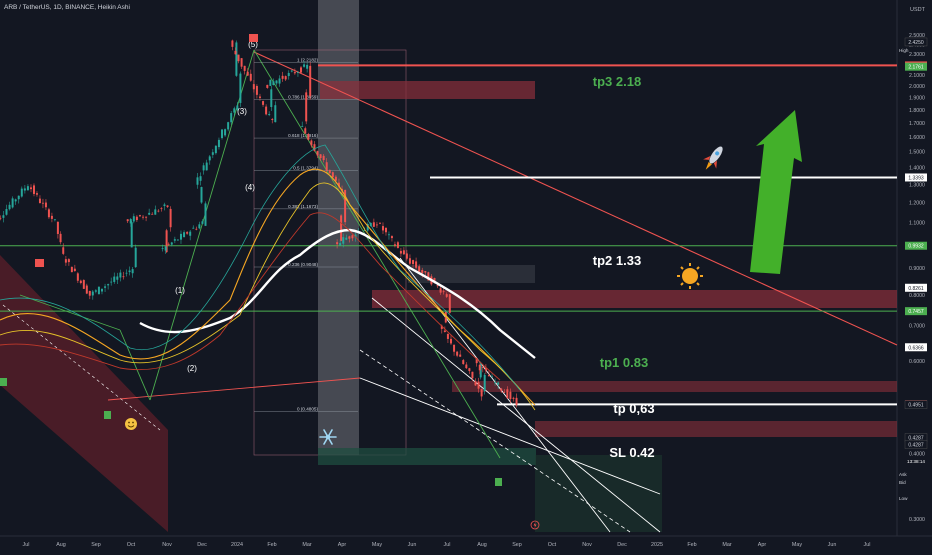 The width and height of the screenshot is (932, 555). What do you see at coordinates (917, 204) in the screenshot?
I see `y-tick-label: 1.2000` at bounding box center [917, 204].